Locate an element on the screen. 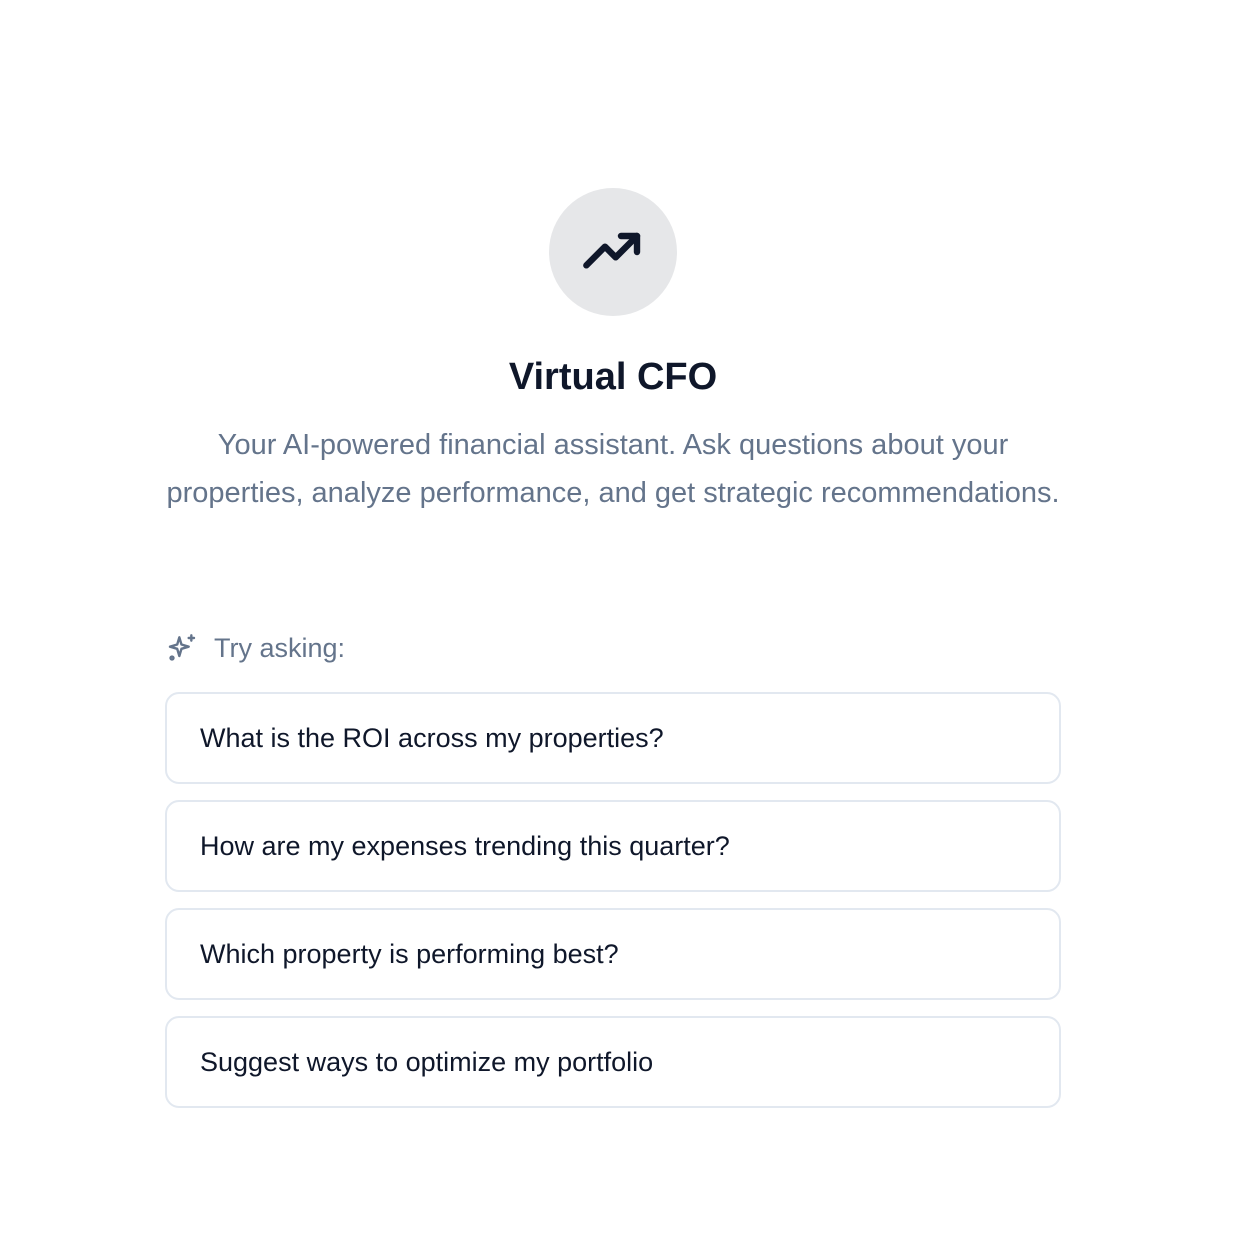 The width and height of the screenshot is (1240, 1252). try-asking-header: Try asking: is located at coordinates (255, 648).